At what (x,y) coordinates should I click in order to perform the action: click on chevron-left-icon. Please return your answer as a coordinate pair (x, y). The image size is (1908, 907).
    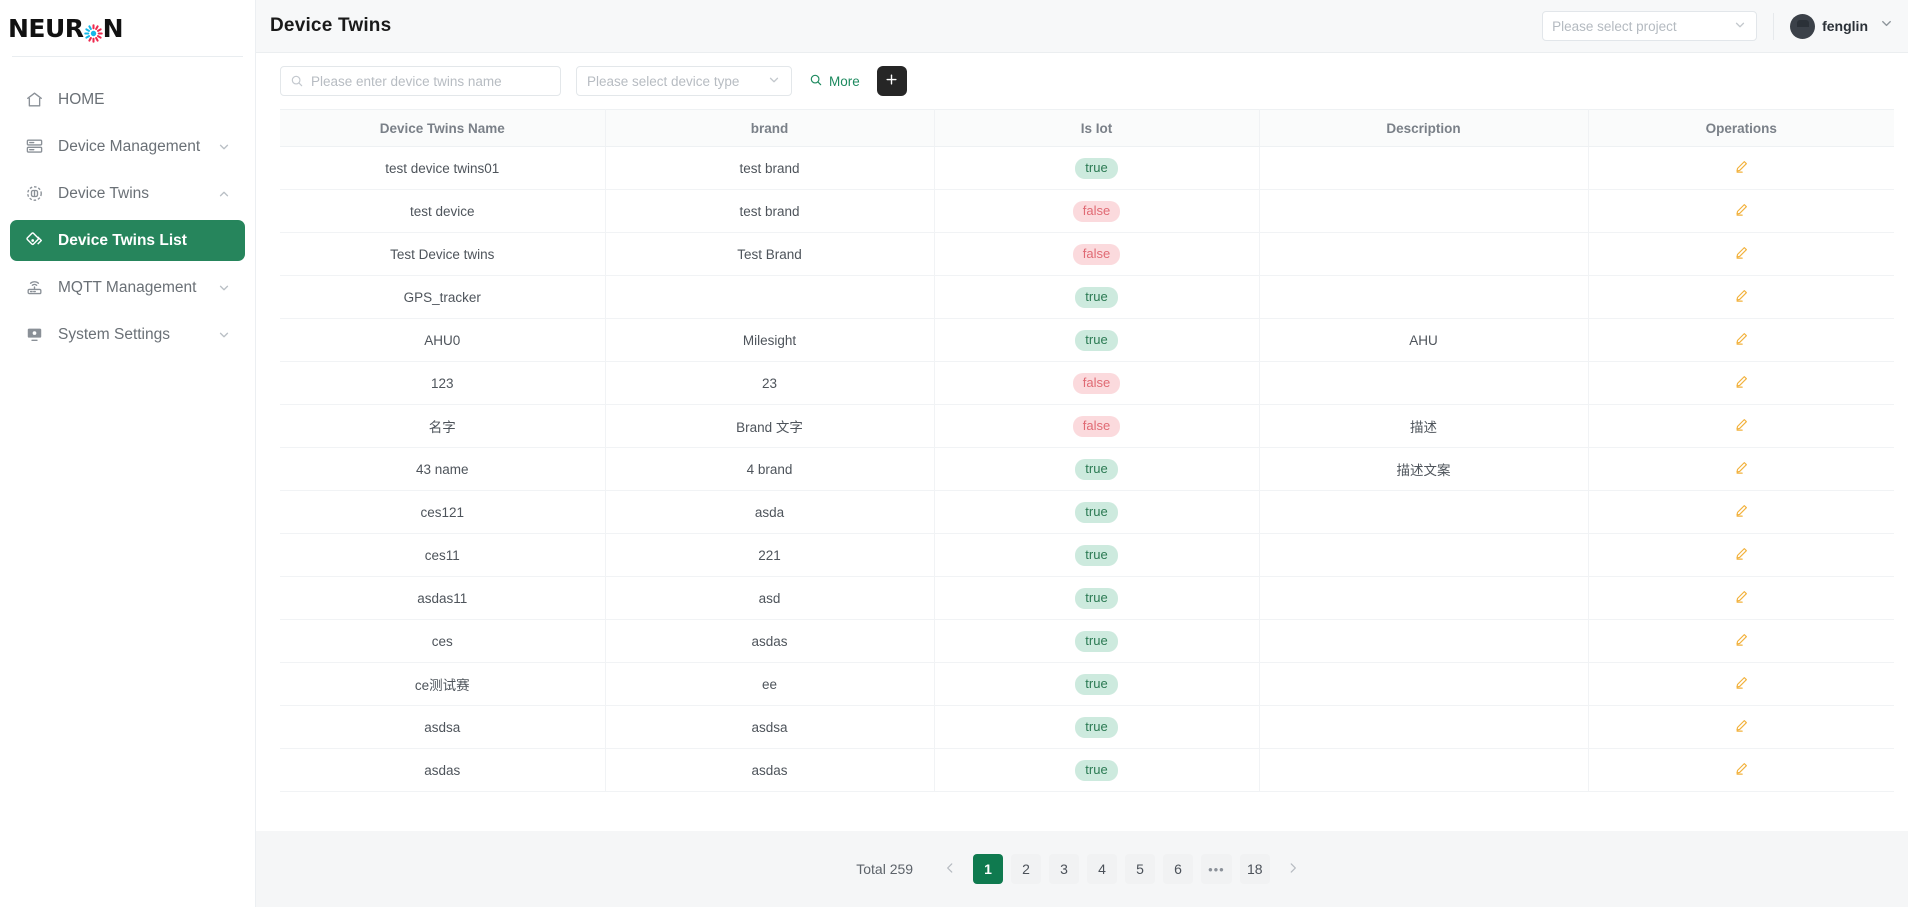
    Looking at the image, I should click on (950, 869).